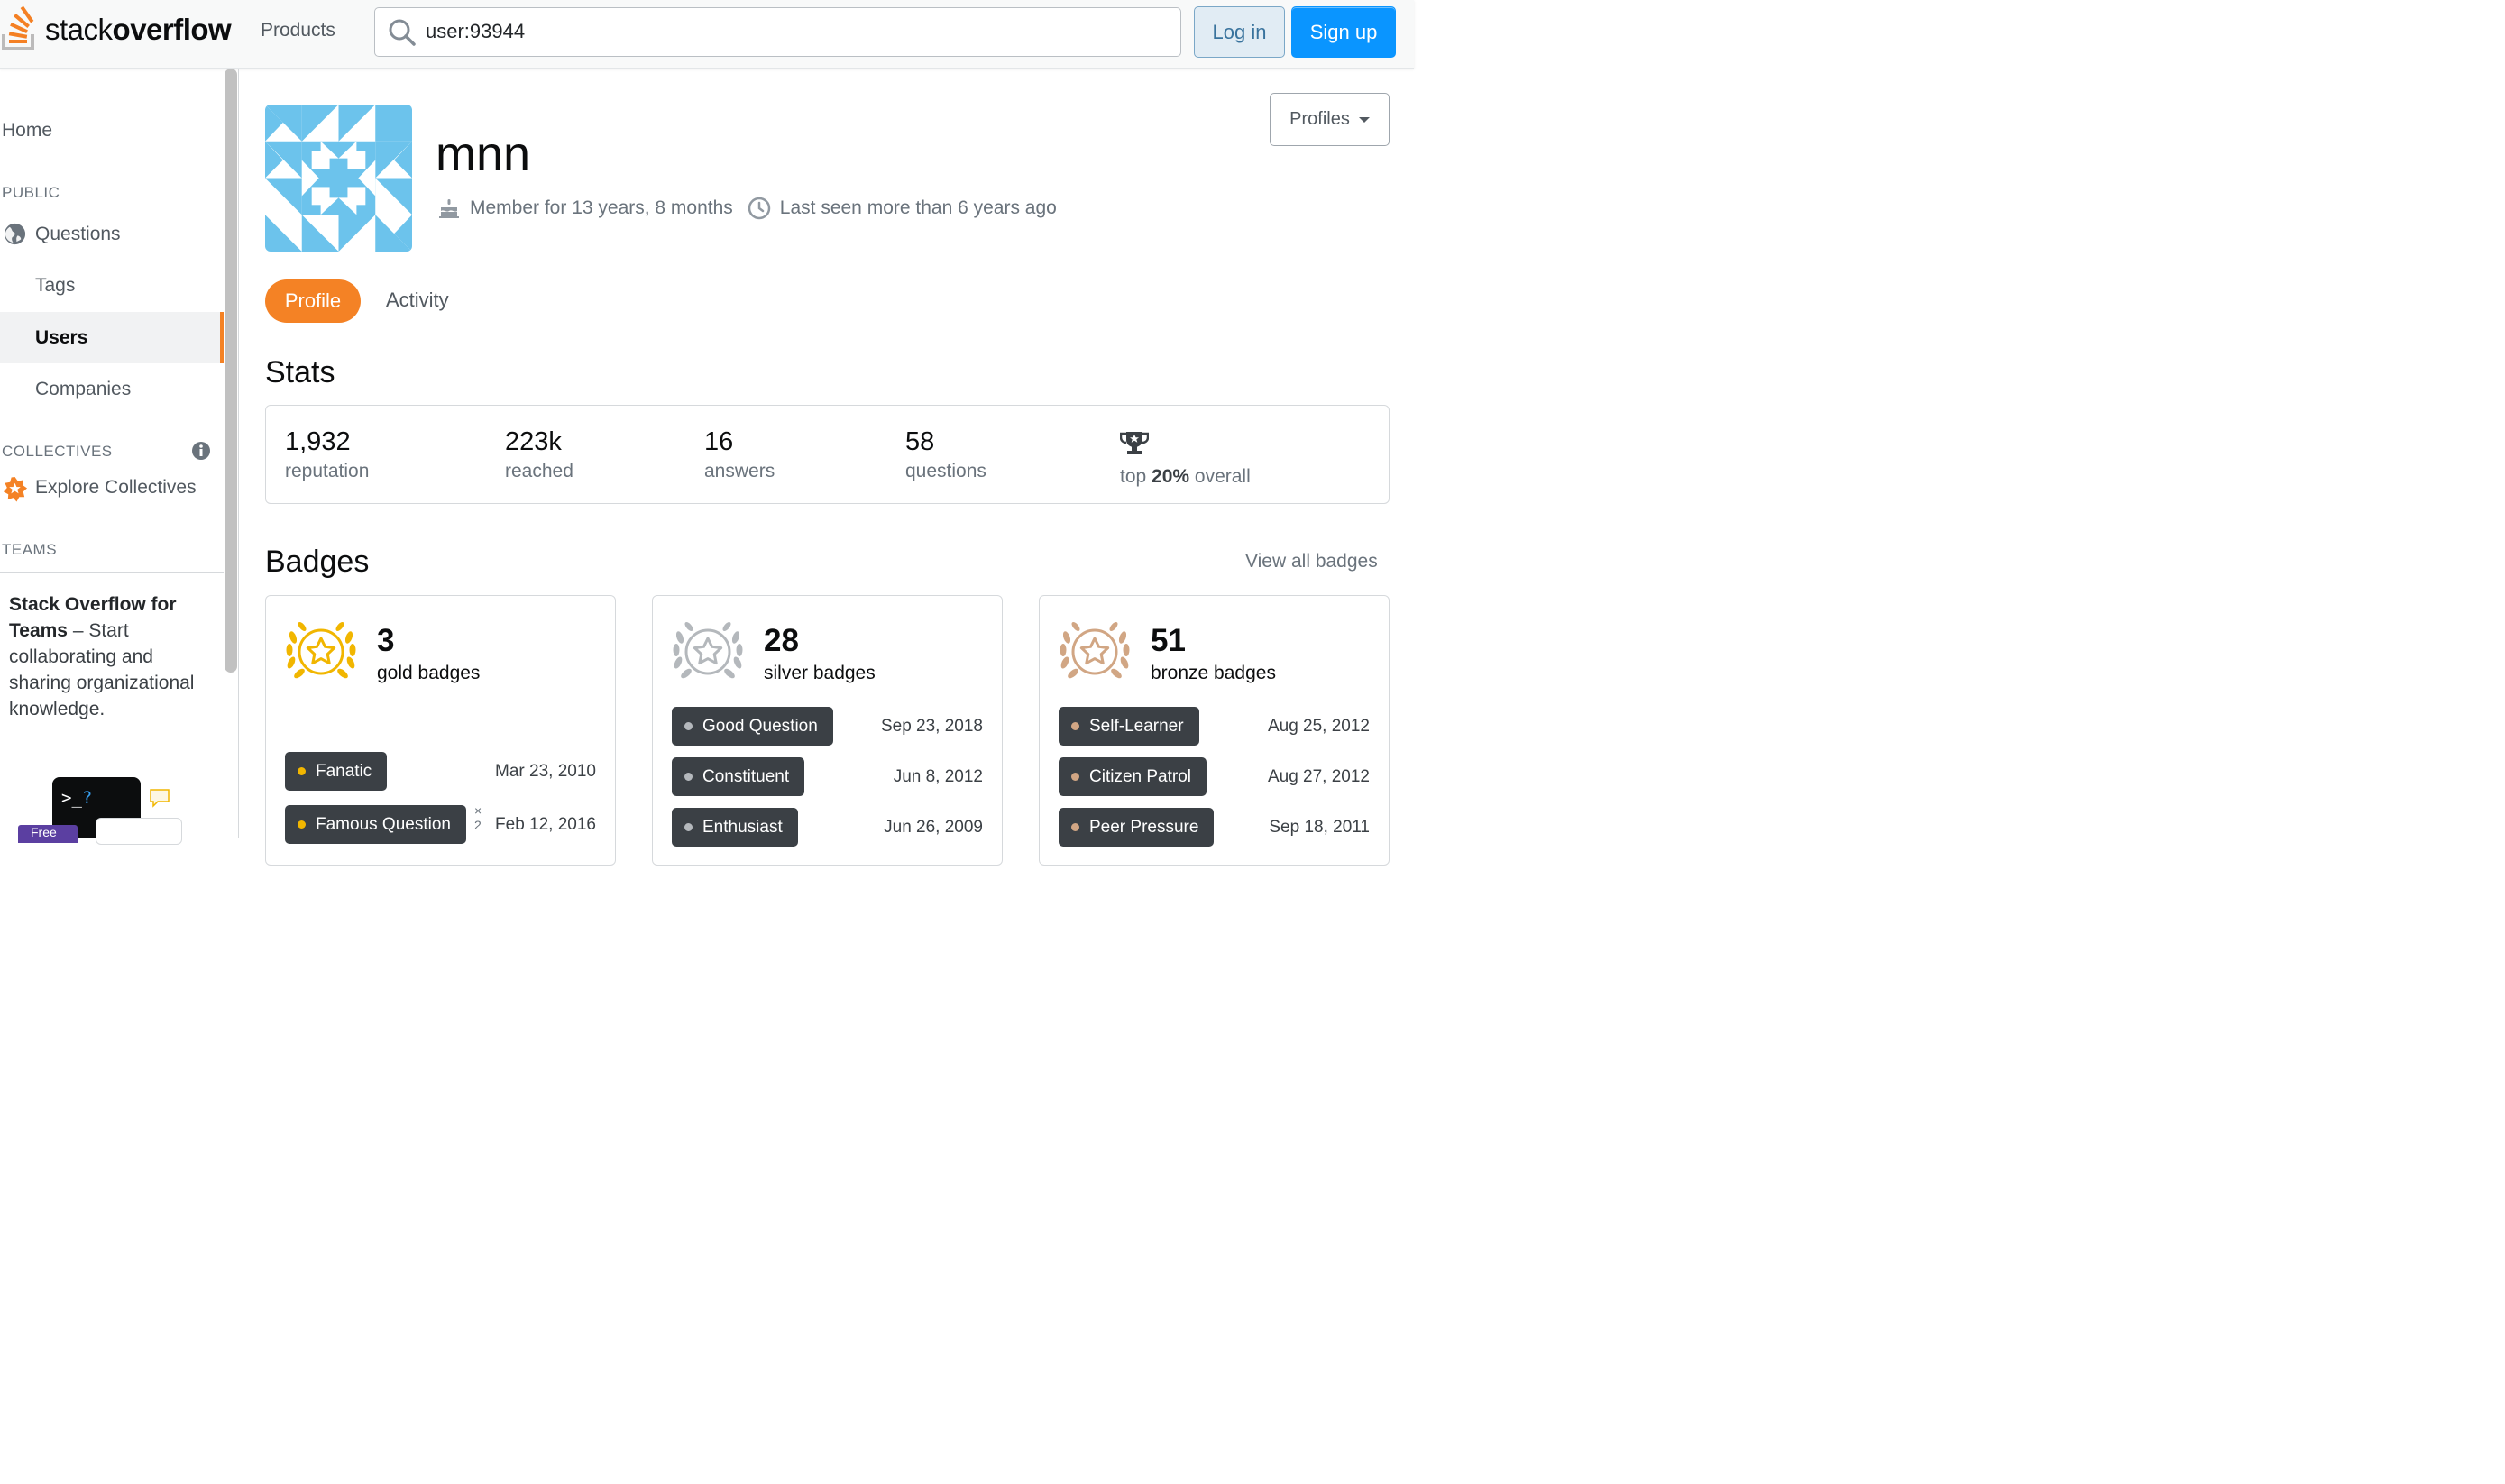 The height and width of the screenshot is (1484, 2505). What do you see at coordinates (1214, 777) in the screenshot?
I see `badge-row: Citizen Patrol Aug 27, 2012` at bounding box center [1214, 777].